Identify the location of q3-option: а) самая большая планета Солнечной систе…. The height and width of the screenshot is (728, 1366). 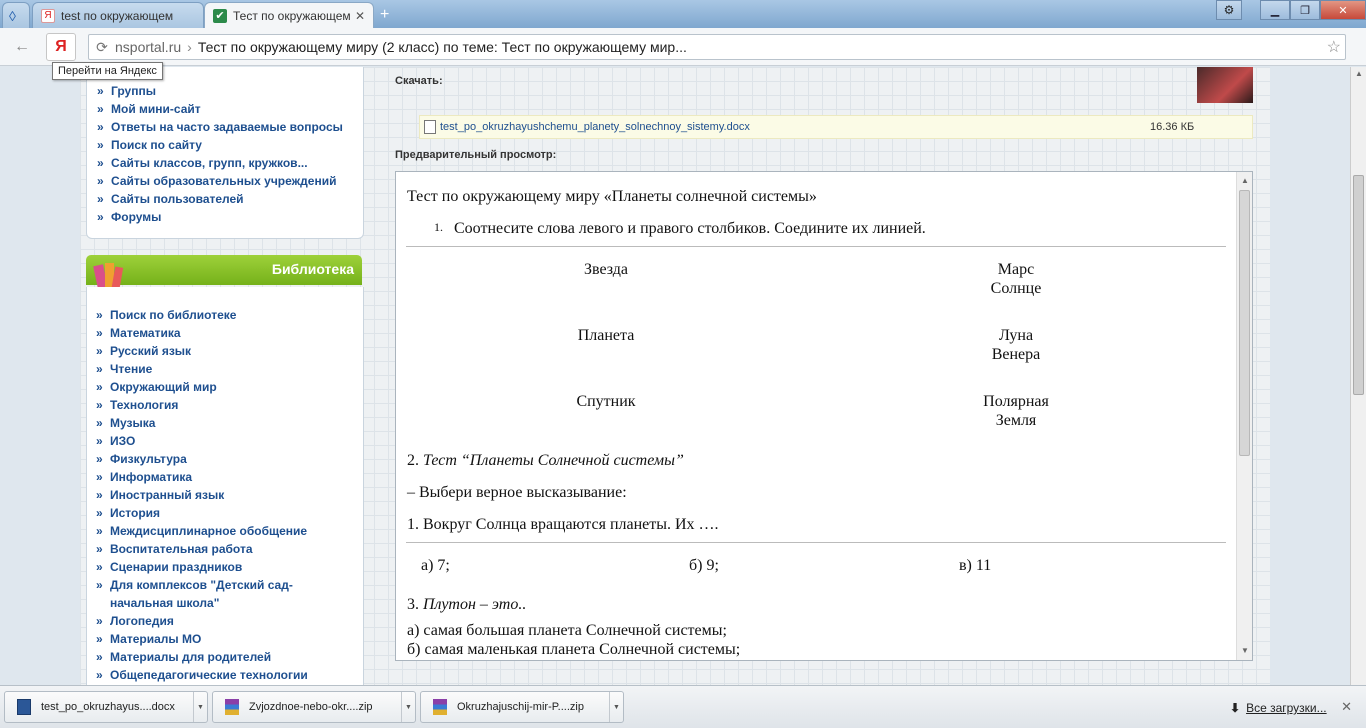
(567, 630).